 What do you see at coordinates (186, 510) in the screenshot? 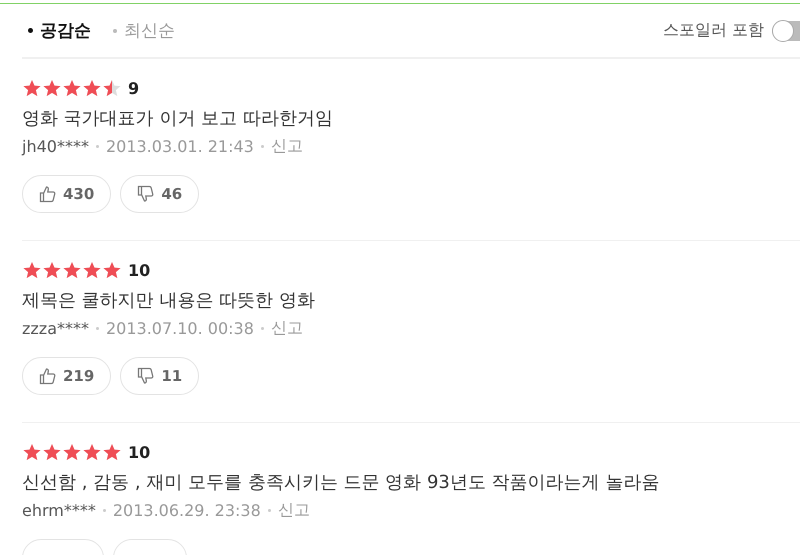
I see `review-date: 2013.06.29. 23:38` at bounding box center [186, 510].